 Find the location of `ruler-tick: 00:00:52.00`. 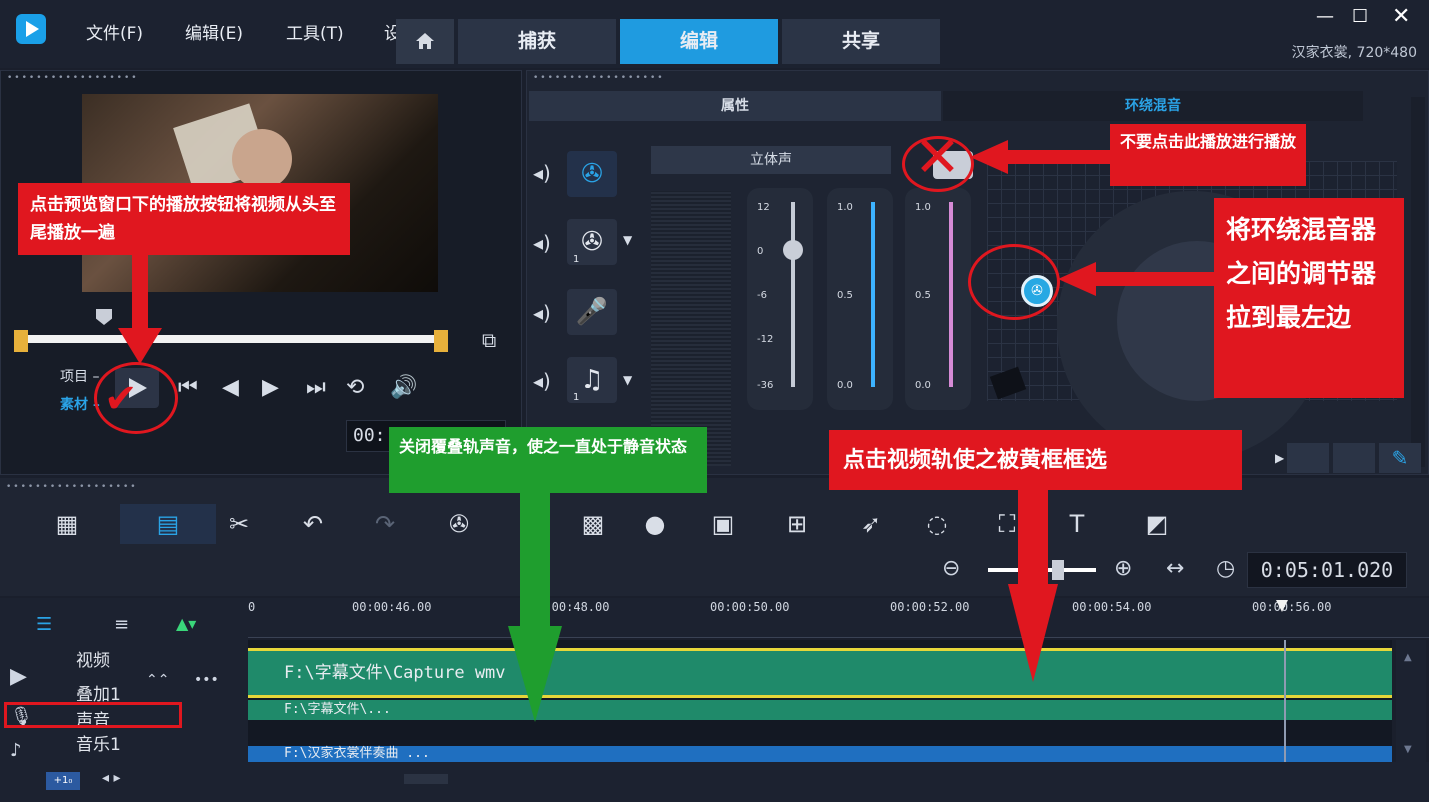

ruler-tick: 00:00:52.00 is located at coordinates (930, 607).